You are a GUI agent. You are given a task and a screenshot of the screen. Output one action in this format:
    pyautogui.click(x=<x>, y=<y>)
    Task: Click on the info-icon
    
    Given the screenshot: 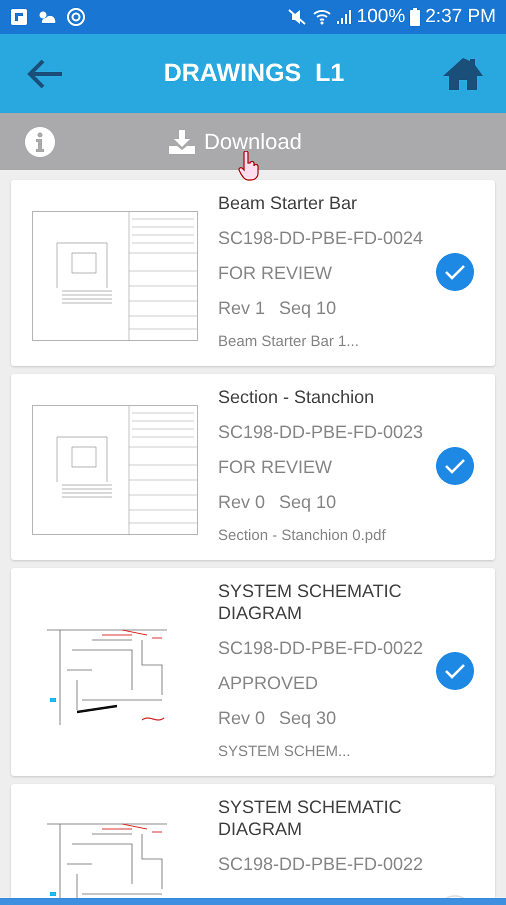 What is the action you would take?
    pyautogui.click(x=40, y=142)
    